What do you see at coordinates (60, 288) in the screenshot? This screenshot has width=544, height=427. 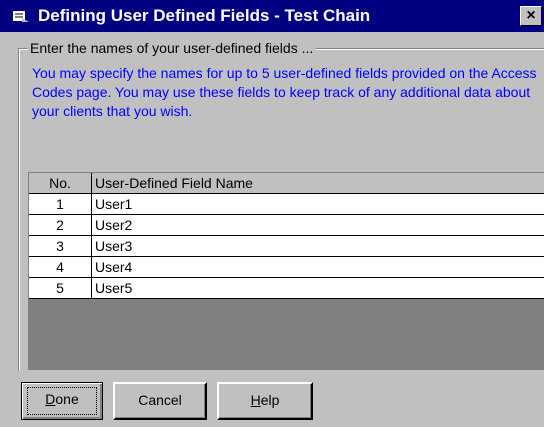 I see `row-number: 5` at bounding box center [60, 288].